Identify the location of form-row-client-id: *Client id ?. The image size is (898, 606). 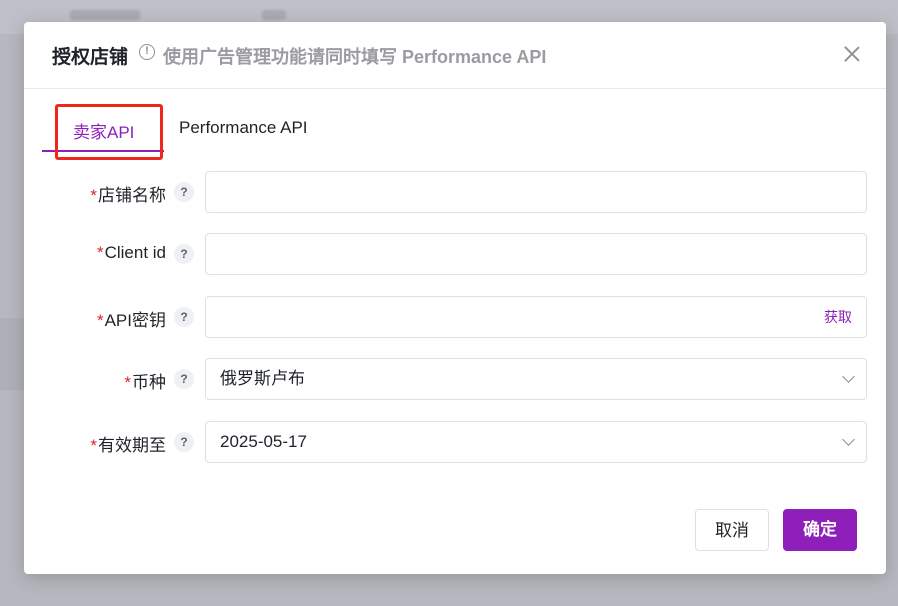
(455, 255).